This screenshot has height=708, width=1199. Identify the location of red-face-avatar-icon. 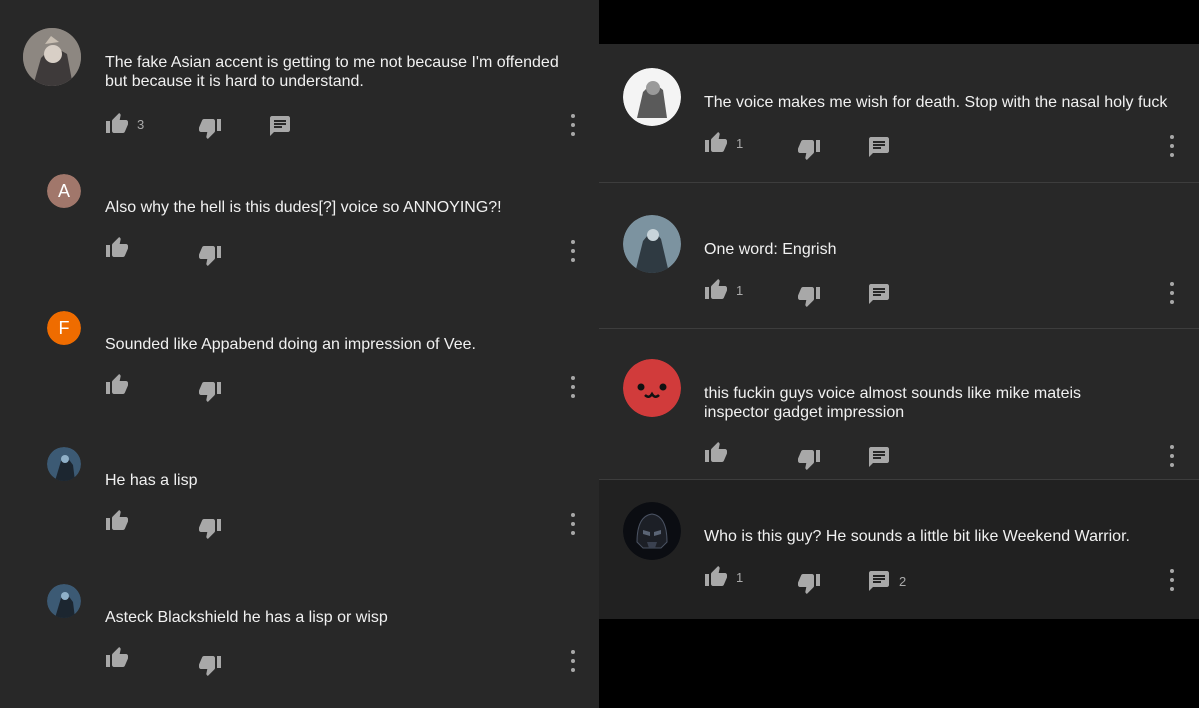
(652, 388).